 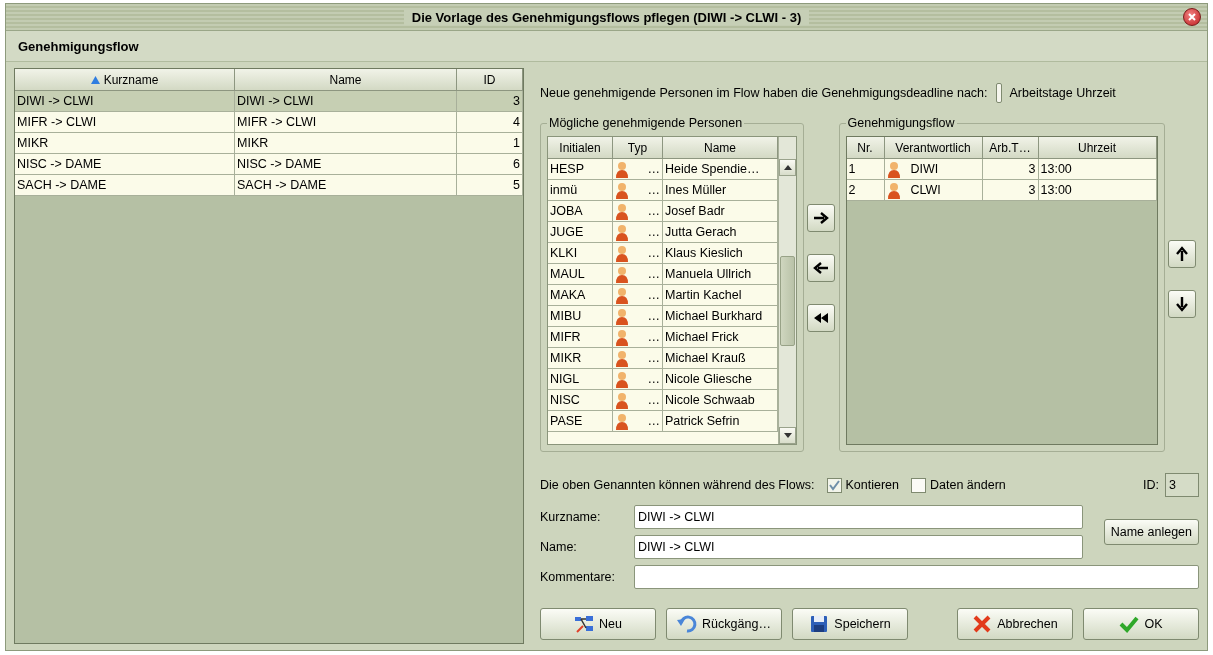 What do you see at coordinates (901, 123) in the screenshot?
I see `group-title: Genehmigungsflow` at bounding box center [901, 123].